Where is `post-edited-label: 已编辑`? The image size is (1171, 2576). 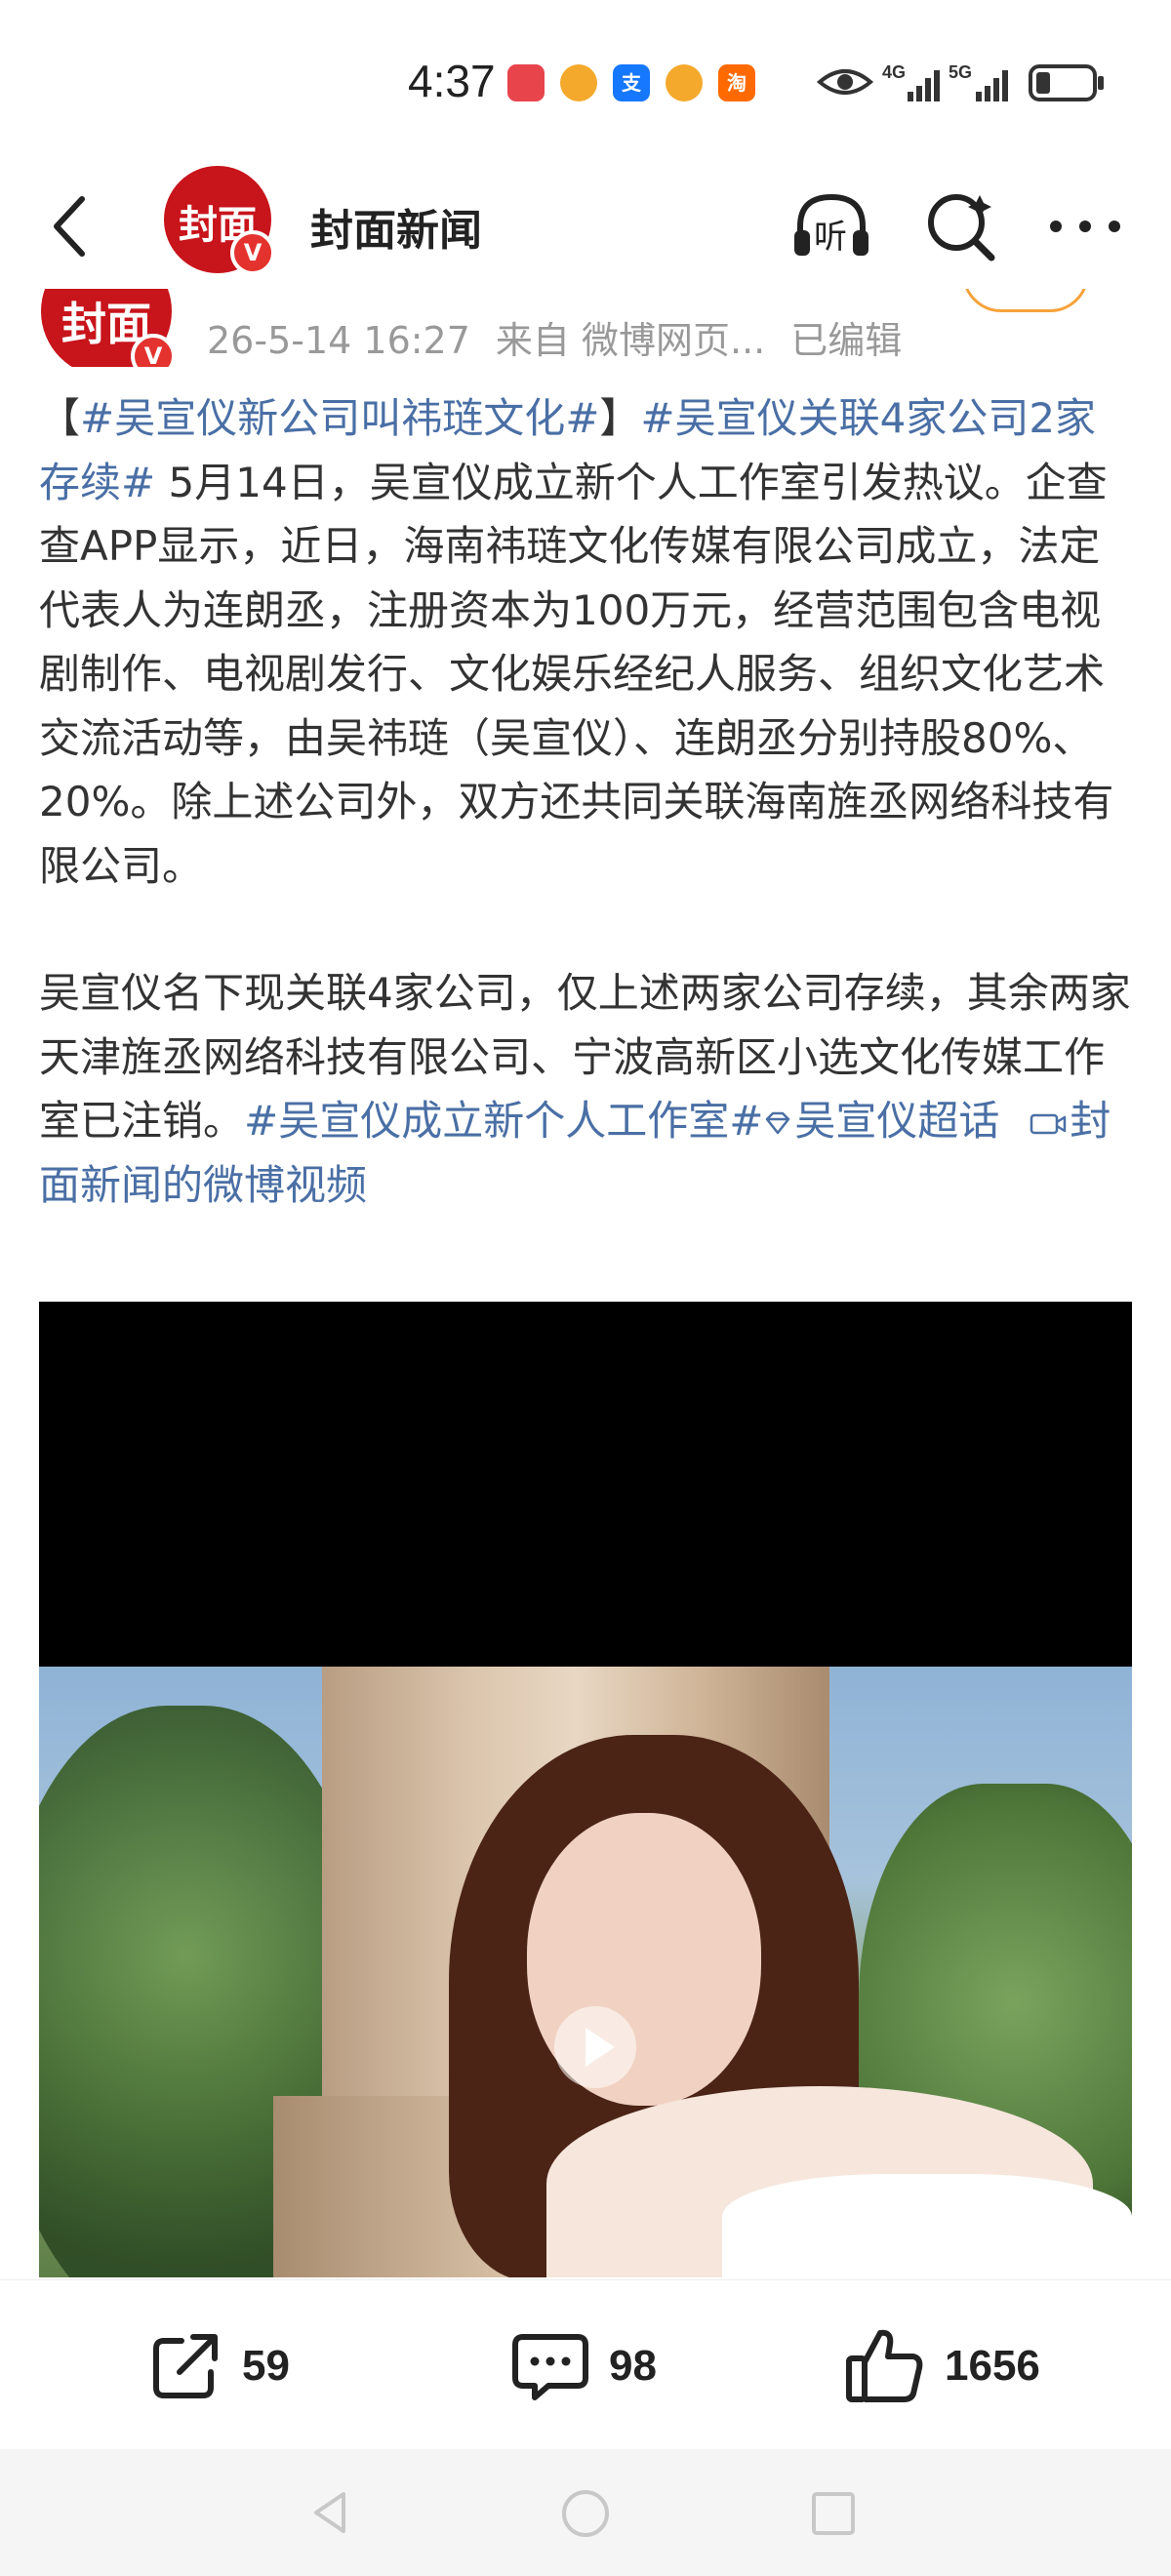
post-edited-label: 已编辑 is located at coordinates (846, 340).